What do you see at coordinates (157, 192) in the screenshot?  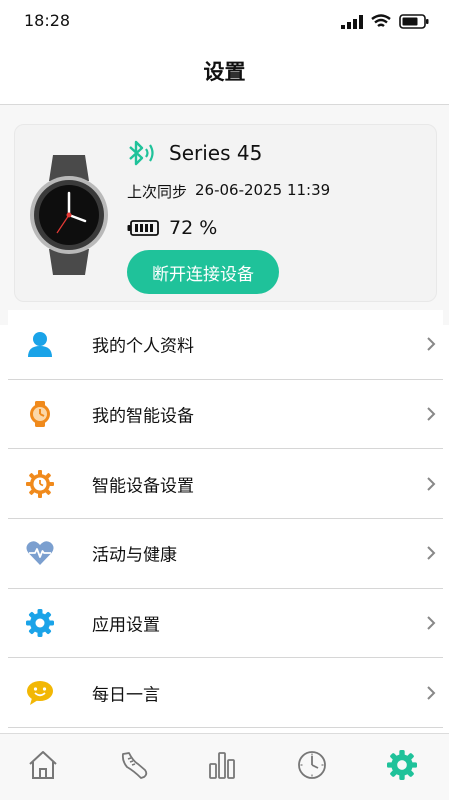 I see `last-sync-label: 上次同步` at bounding box center [157, 192].